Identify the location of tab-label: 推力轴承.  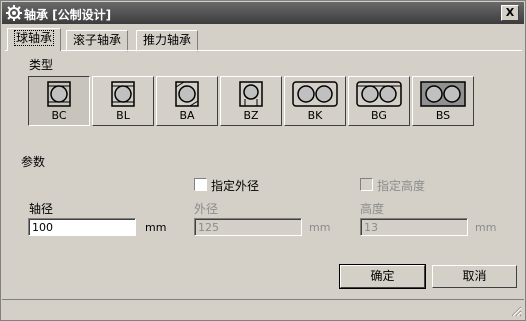
(167, 40).